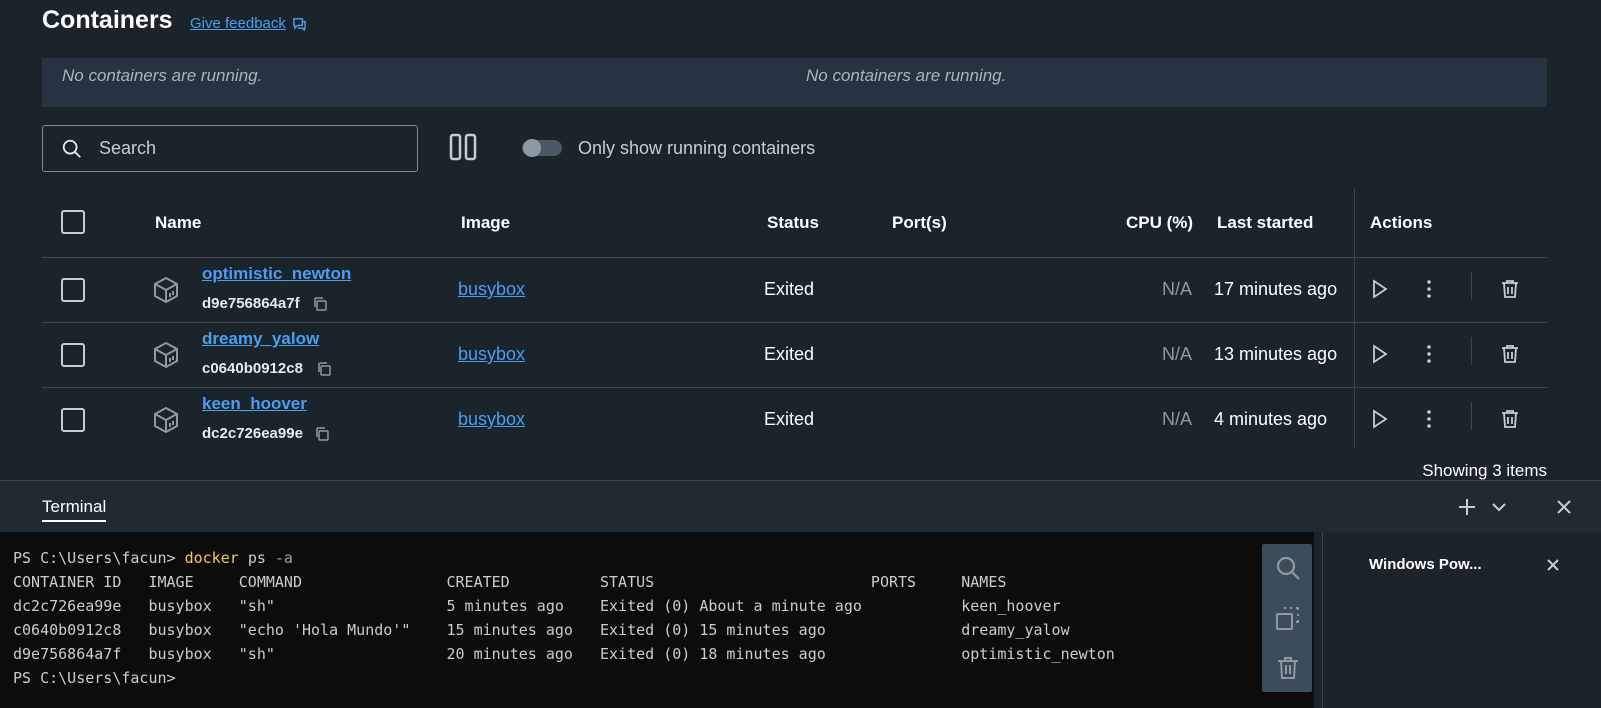 The height and width of the screenshot is (708, 1601). What do you see at coordinates (800, 506) in the screenshot?
I see `terminal-header: Terminal` at bounding box center [800, 506].